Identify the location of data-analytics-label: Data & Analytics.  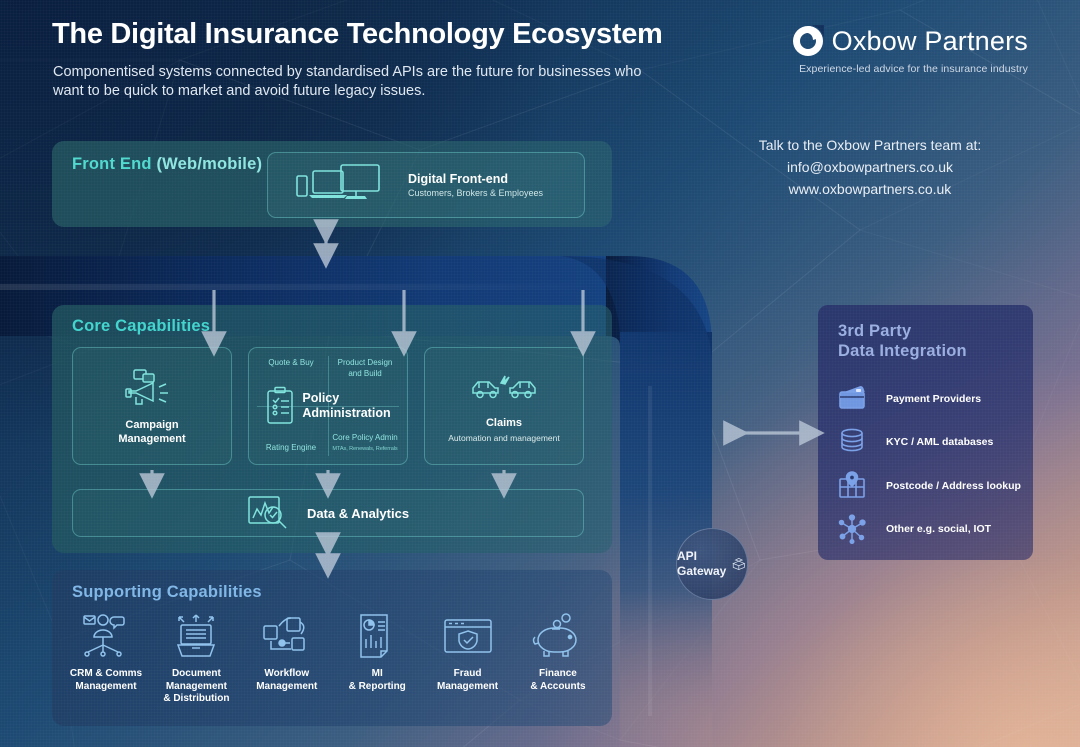
(358, 513).